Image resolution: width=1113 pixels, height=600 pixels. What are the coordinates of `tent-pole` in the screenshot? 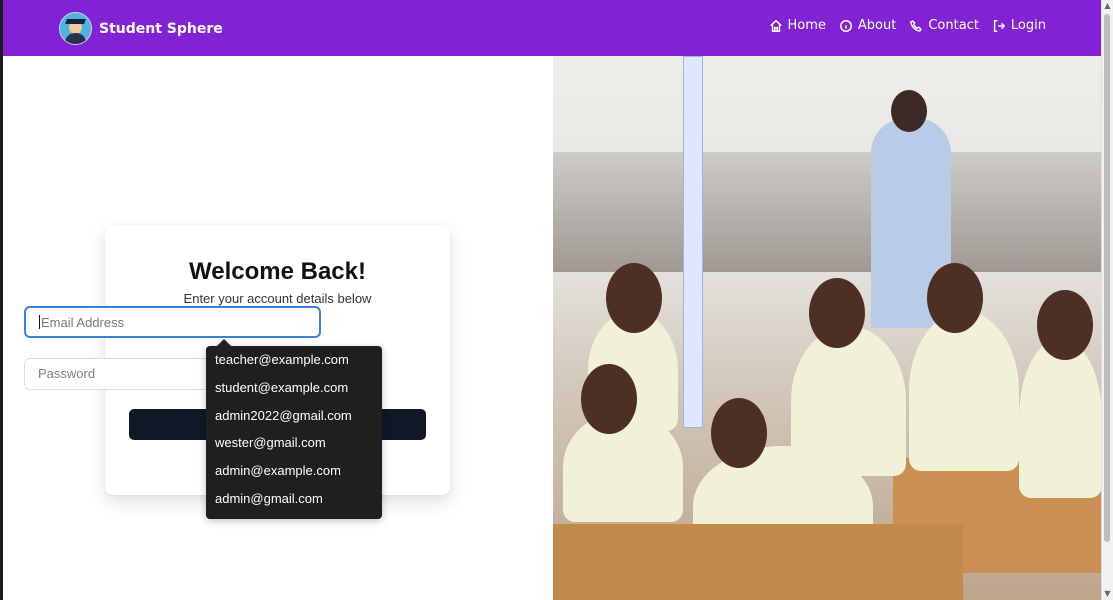 It's located at (693, 242).